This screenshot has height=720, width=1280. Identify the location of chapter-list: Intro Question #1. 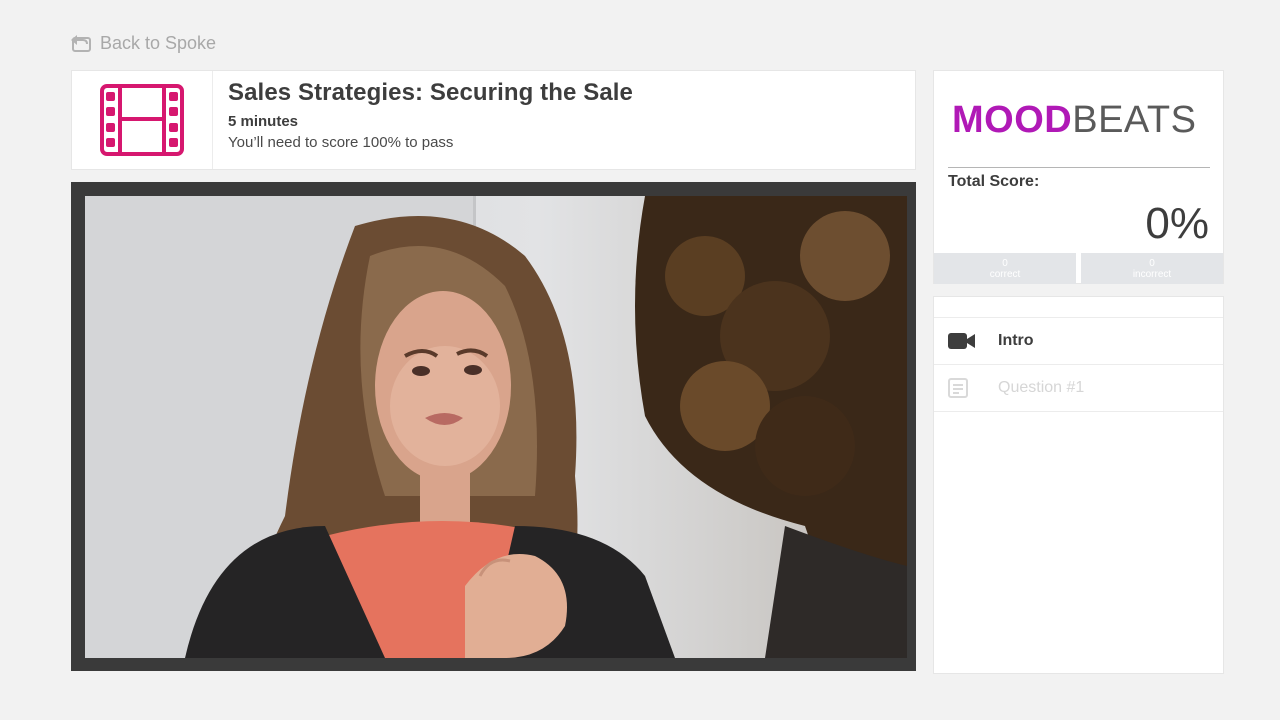
(1078, 485).